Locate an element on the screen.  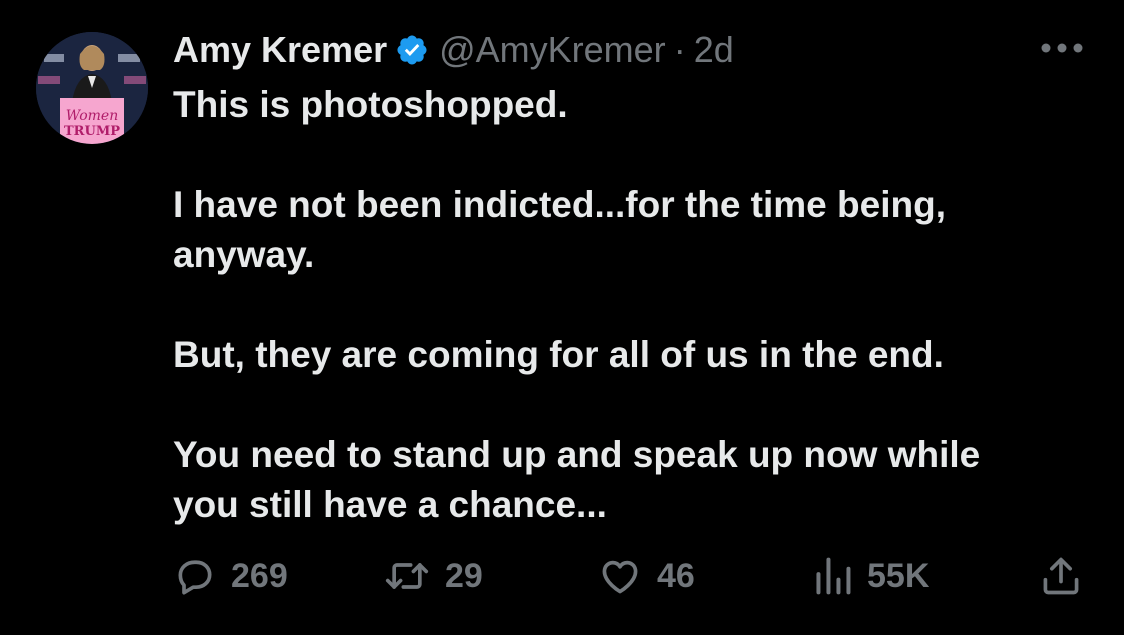
avatar-image: Women TRUMP is located at coordinates (92, 88).